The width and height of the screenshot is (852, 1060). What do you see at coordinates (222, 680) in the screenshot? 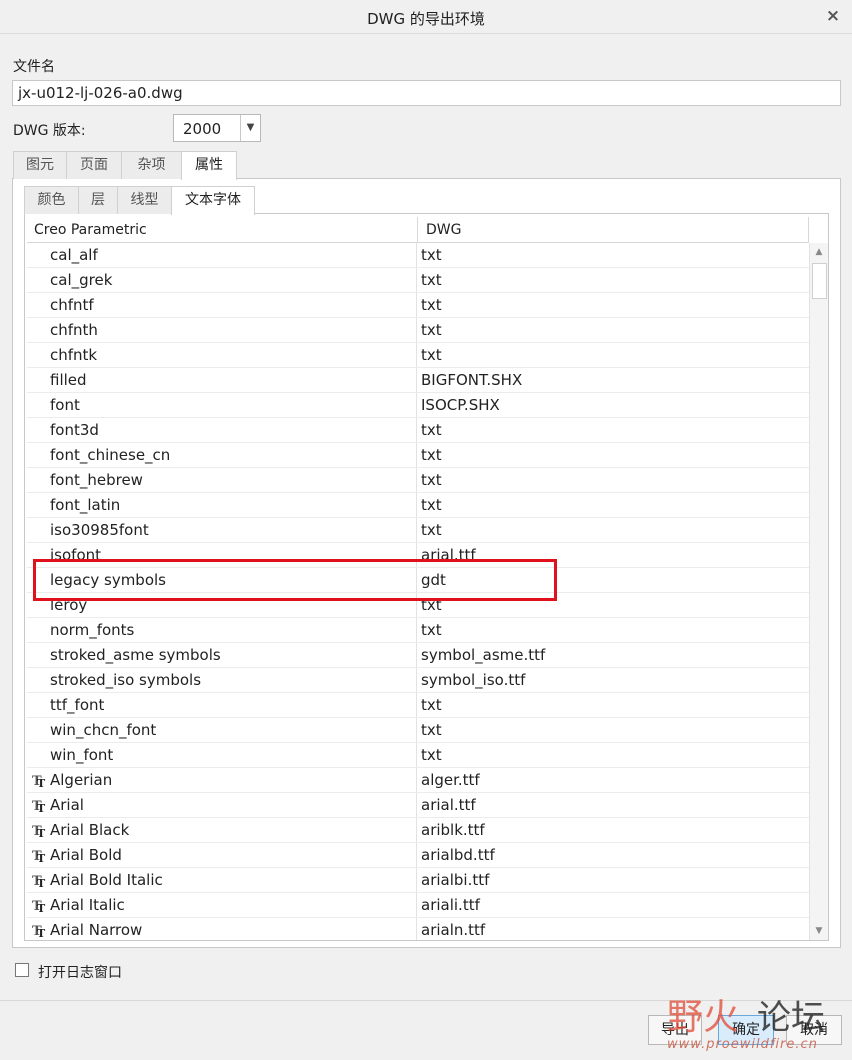
I see `creo-font-cell: stroked_iso symbols` at bounding box center [222, 680].